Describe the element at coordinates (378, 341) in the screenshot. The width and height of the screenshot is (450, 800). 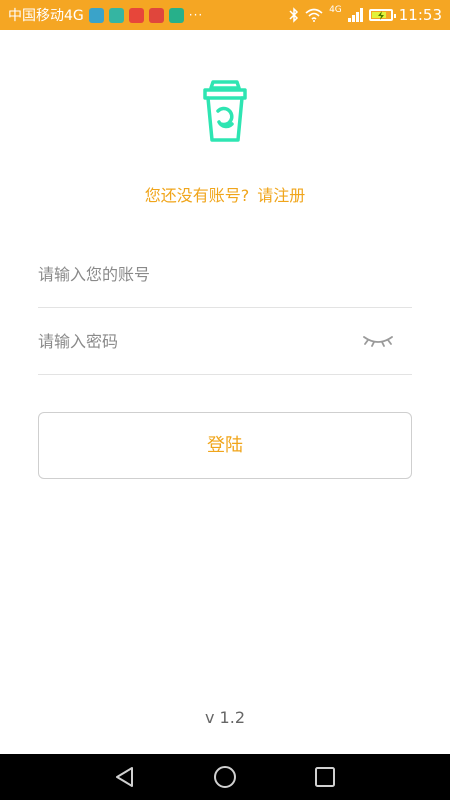
I see `eye-closed-icon` at that location.